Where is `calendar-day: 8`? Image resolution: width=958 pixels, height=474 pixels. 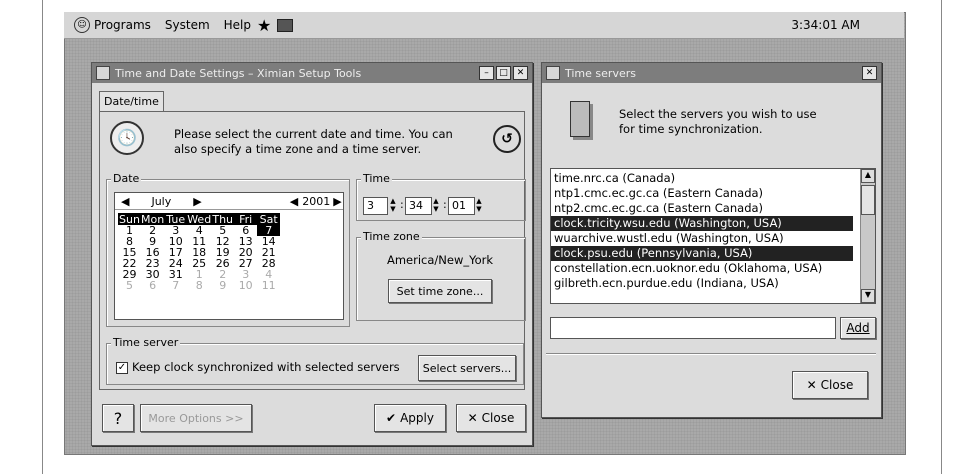
calendar-day: 8 is located at coordinates (199, 285).